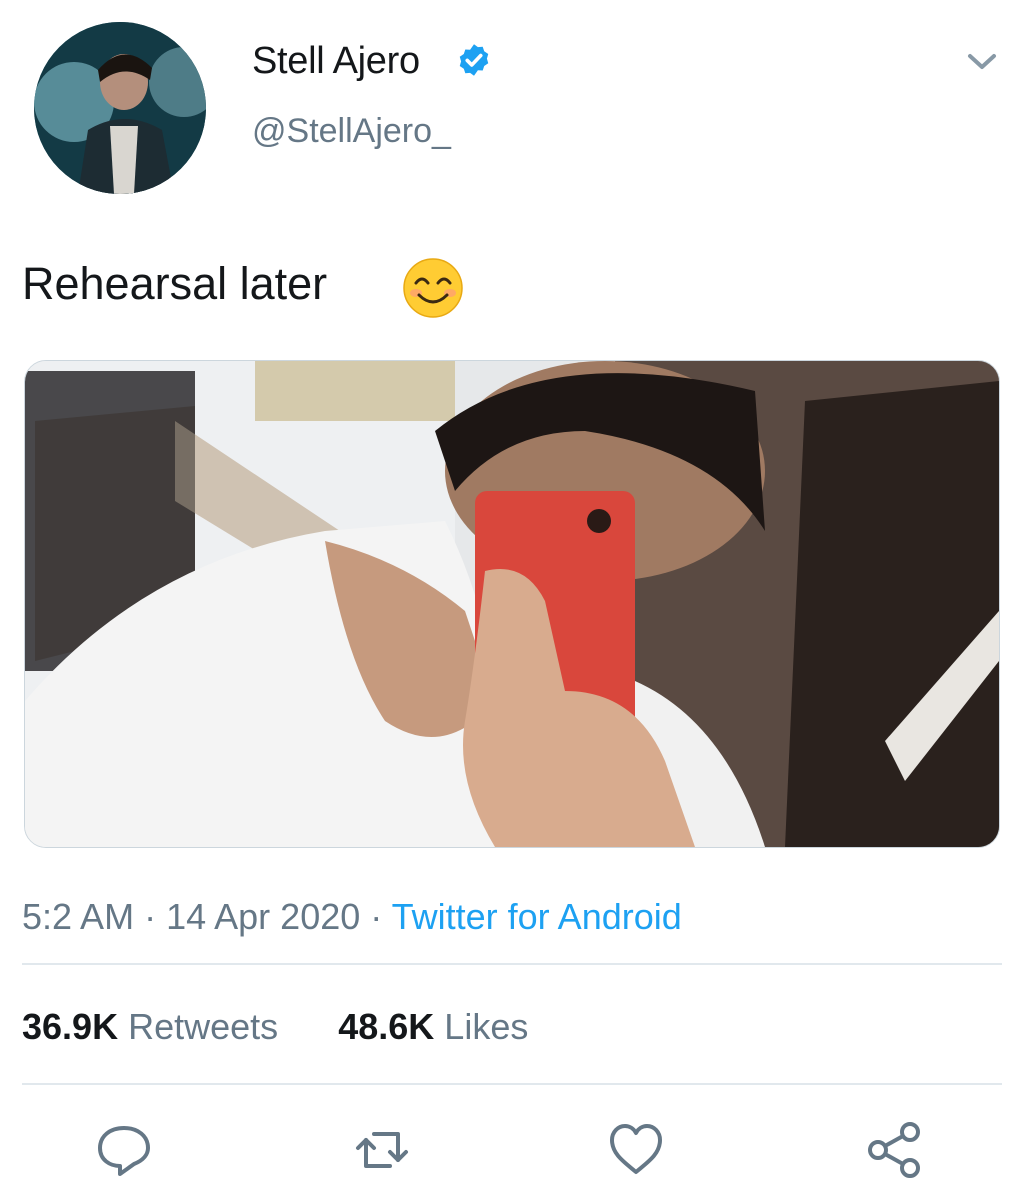 This screenshot has height=1200, width=1023. I want to click on like-icon, so click(636, 1150).